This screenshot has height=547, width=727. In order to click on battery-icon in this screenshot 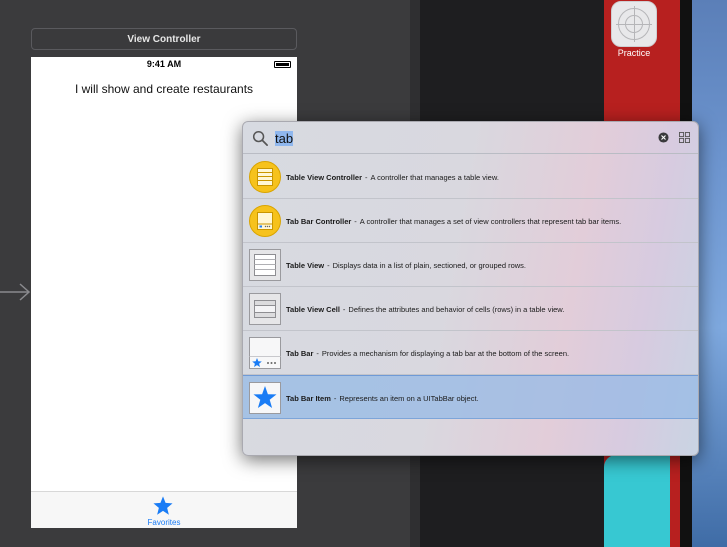, I will do `click(282, 64)`.